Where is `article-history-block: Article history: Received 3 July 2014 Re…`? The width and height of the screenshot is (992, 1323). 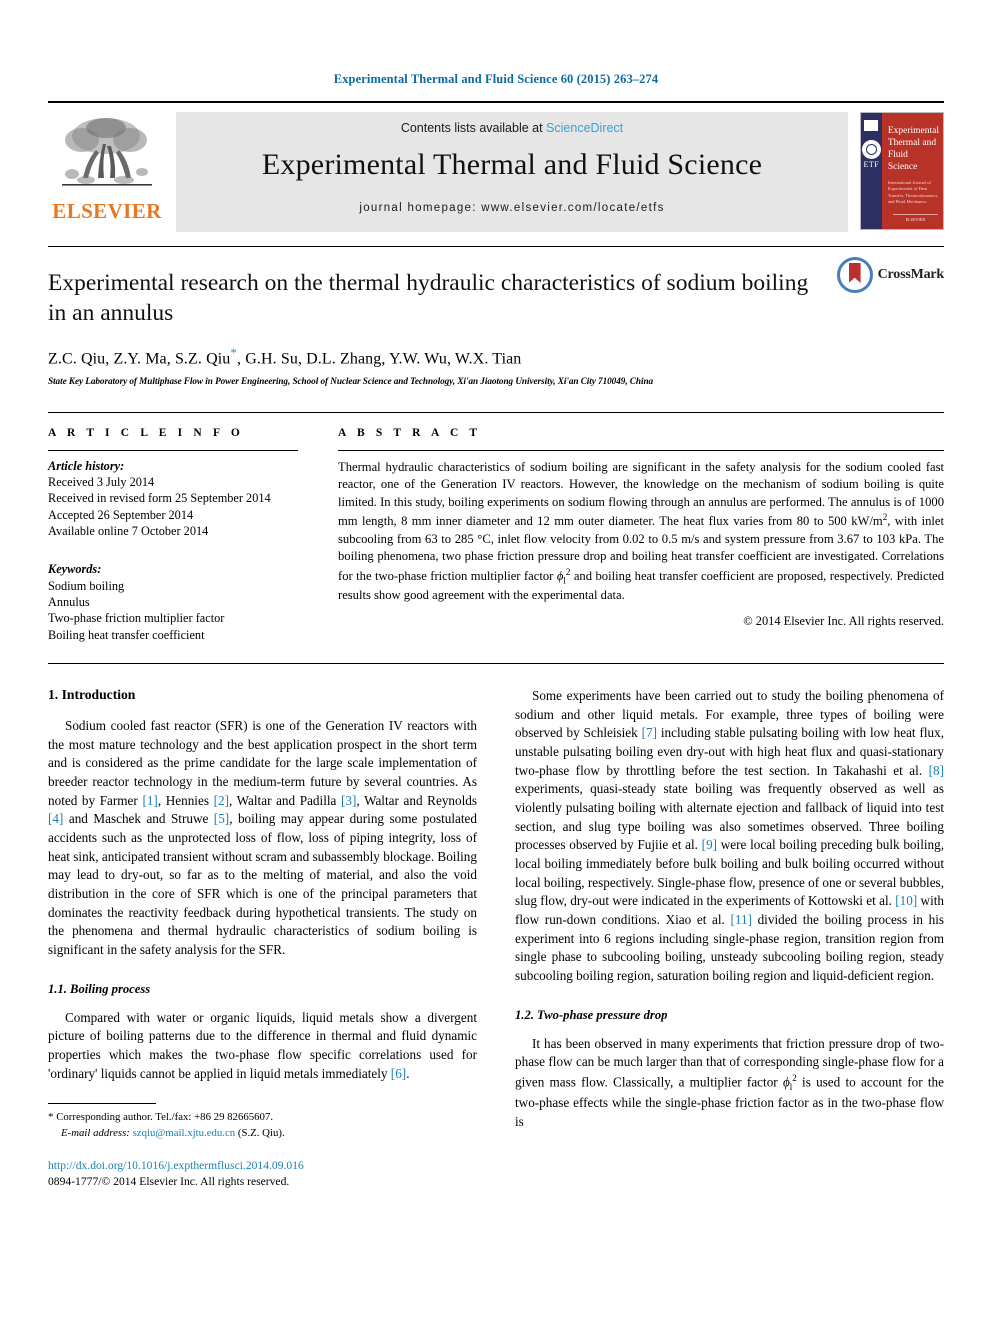 article-history-block: Article history: Received 3 July 2014 Re… is located at coordinates (173, 499).